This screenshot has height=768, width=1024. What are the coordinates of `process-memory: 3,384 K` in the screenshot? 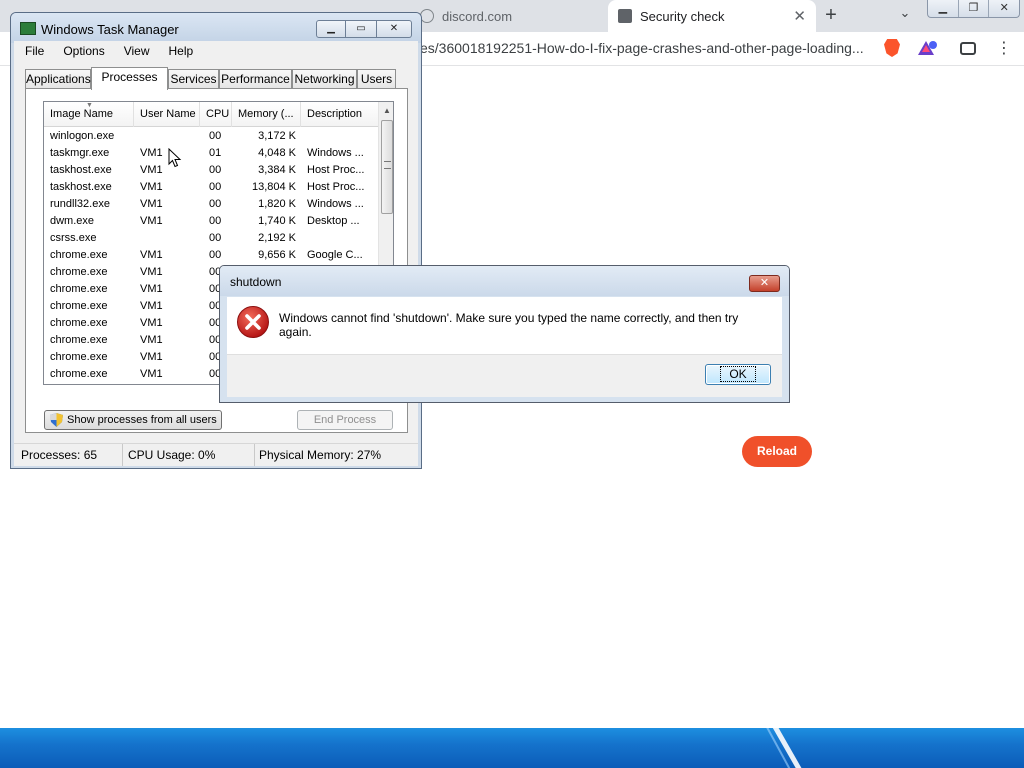 It's located at (277, 170).